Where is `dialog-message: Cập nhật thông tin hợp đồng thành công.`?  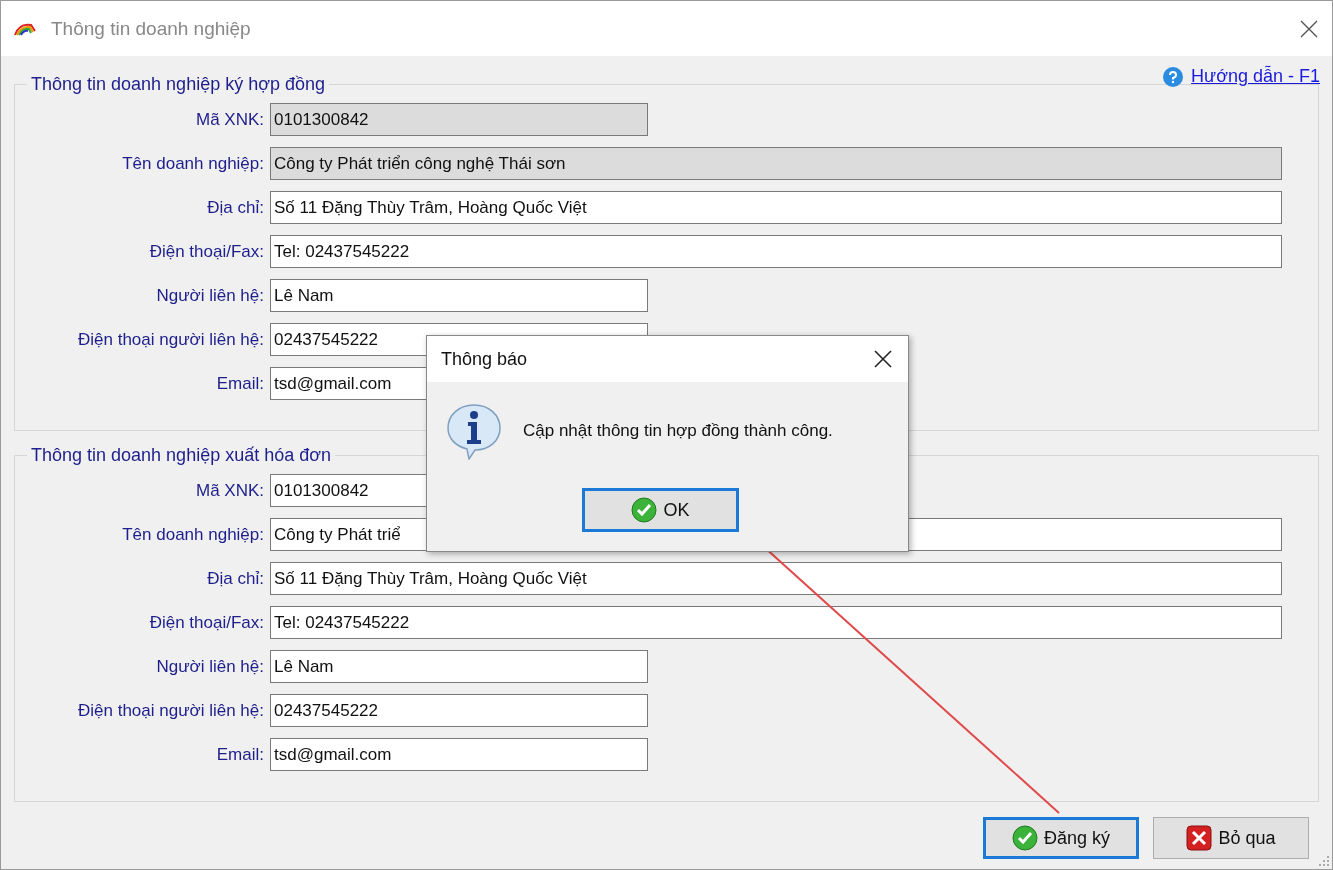 dialog-message: Cập nhật thông tin hợp đồng thành công. is located at coordinates (678, 431).